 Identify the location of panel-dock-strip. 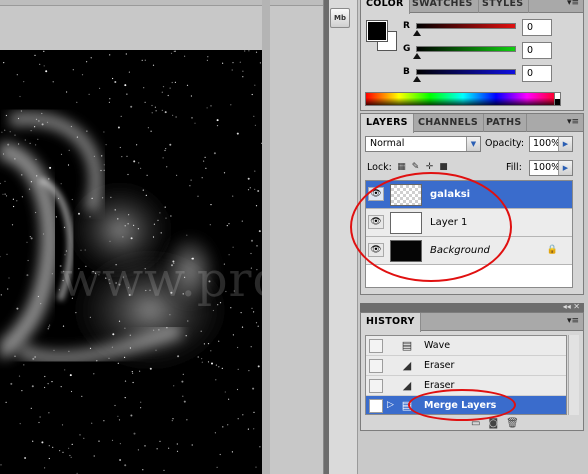
(340, 237).